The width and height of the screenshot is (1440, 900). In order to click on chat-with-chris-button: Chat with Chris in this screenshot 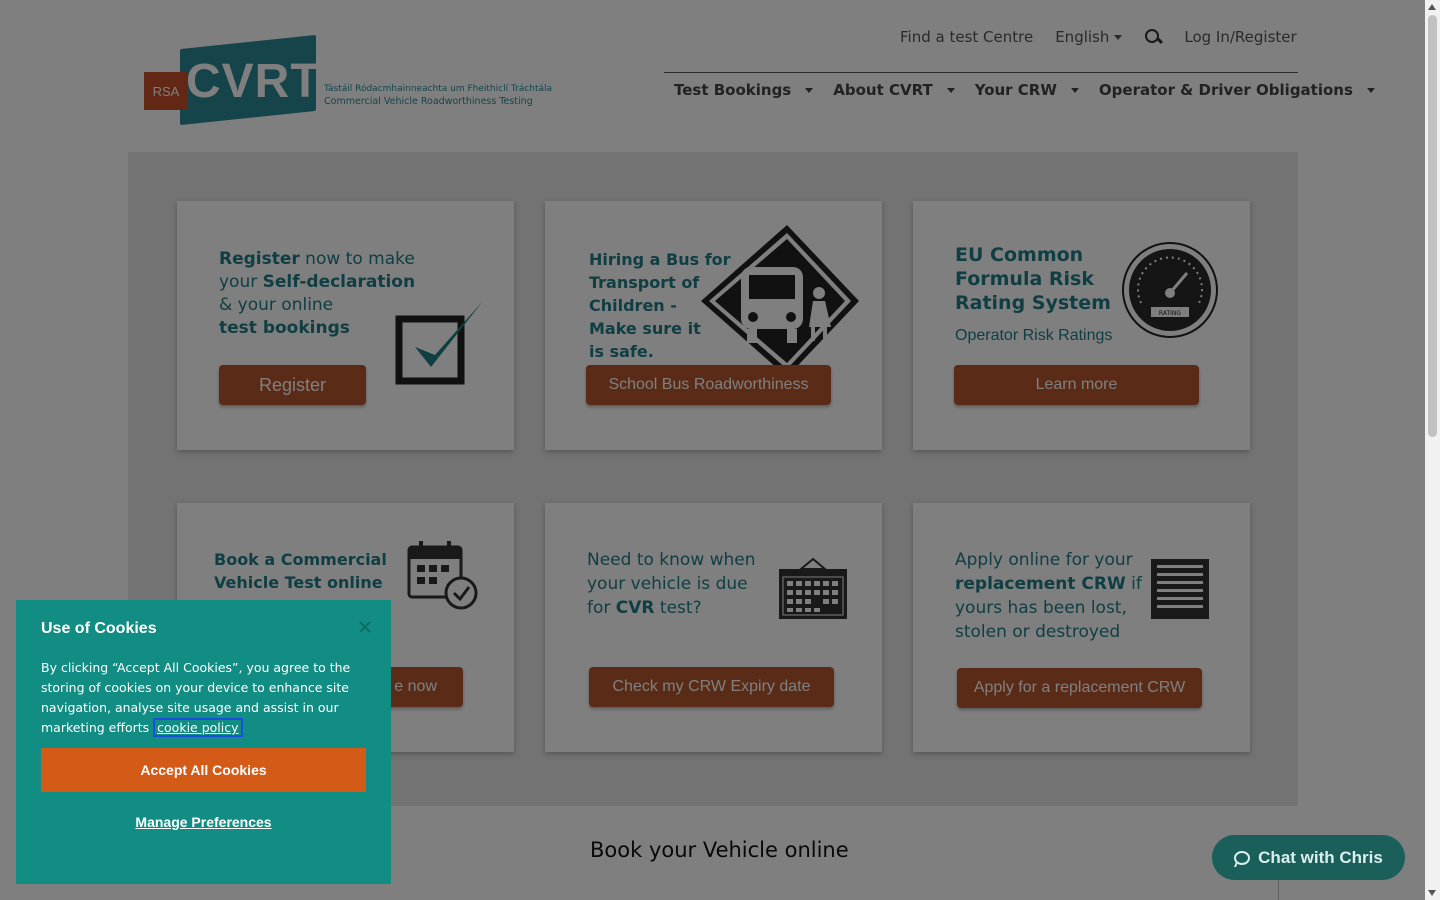, I will do `click(1308, 857)`.